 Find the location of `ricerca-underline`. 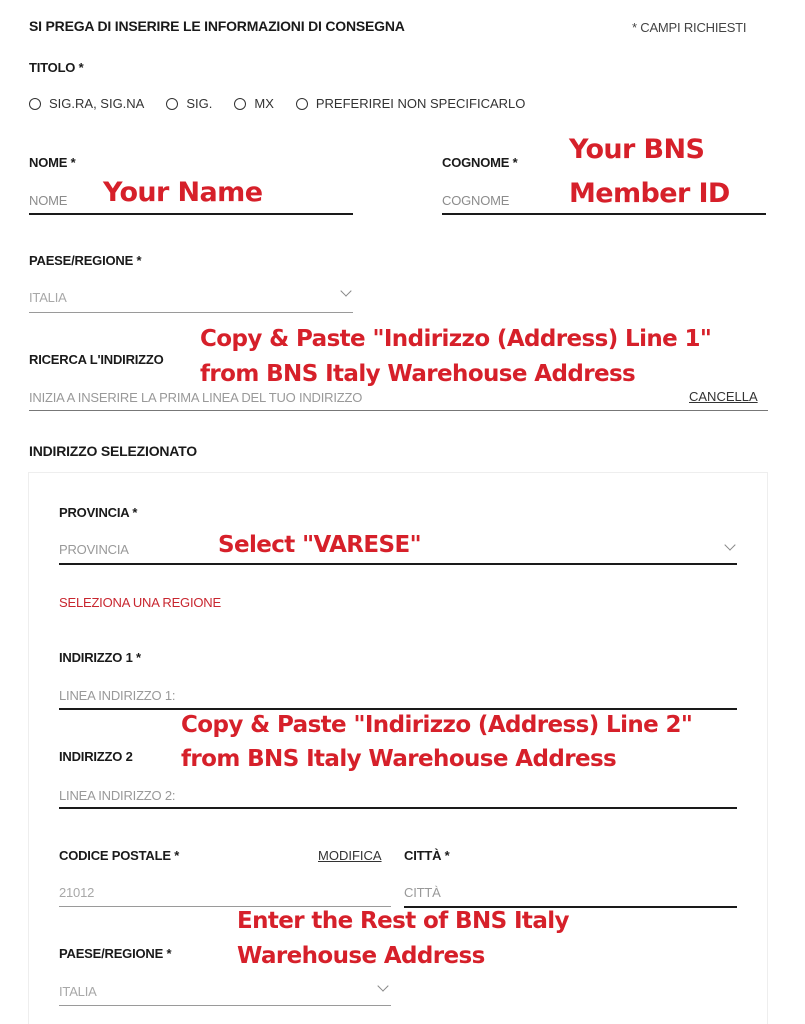

ricerca-underline is located at coordinates (398, 410).